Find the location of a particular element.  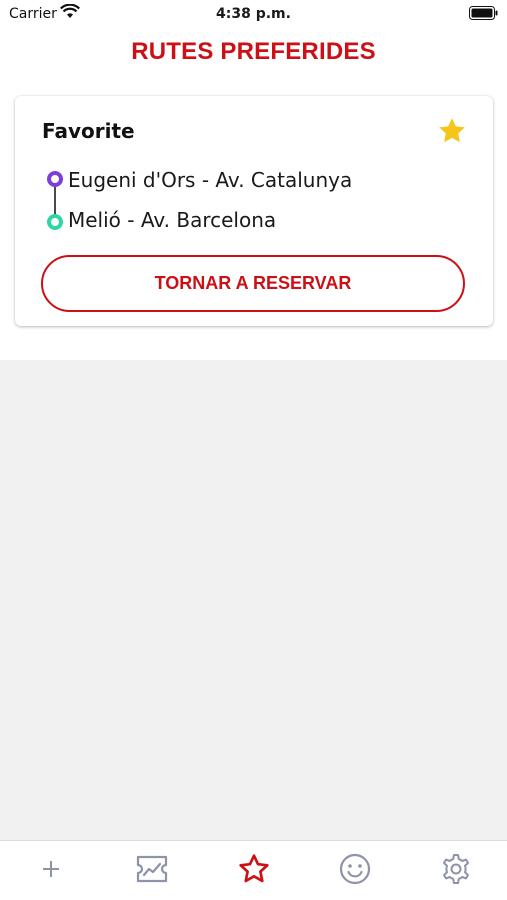

ticket-icon is located at coordinates (152, 871).